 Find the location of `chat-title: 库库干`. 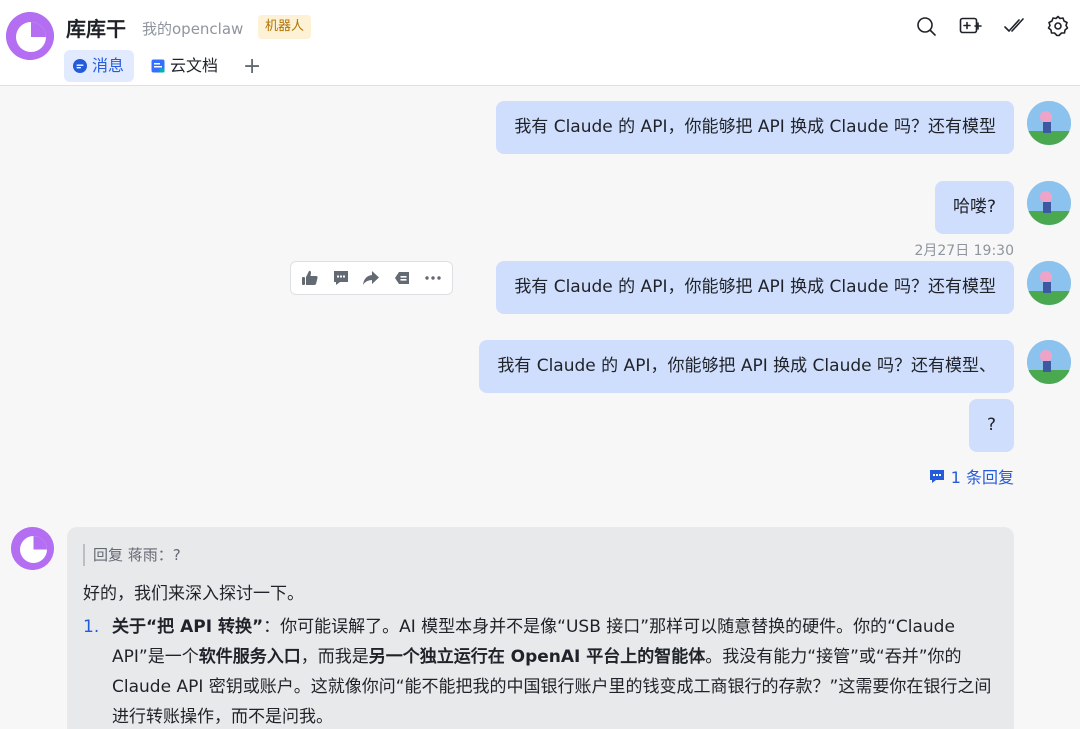

chat-title: 库库干 is located at coordinates (96, 29).